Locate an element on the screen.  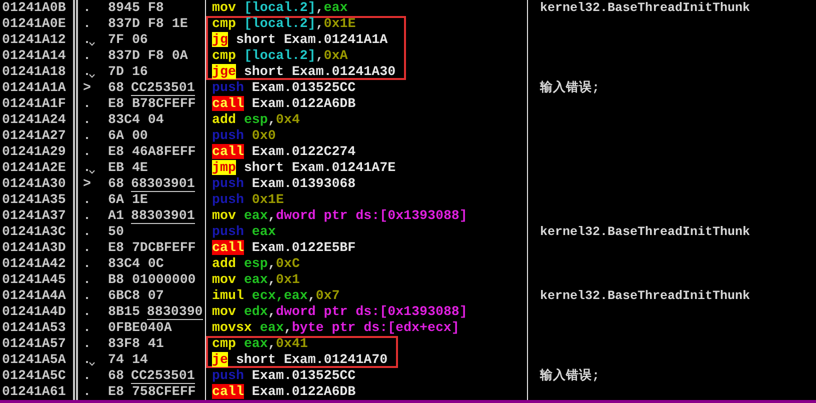
hex-bytes: 83F8 41 is located at coordinates (136, 343).